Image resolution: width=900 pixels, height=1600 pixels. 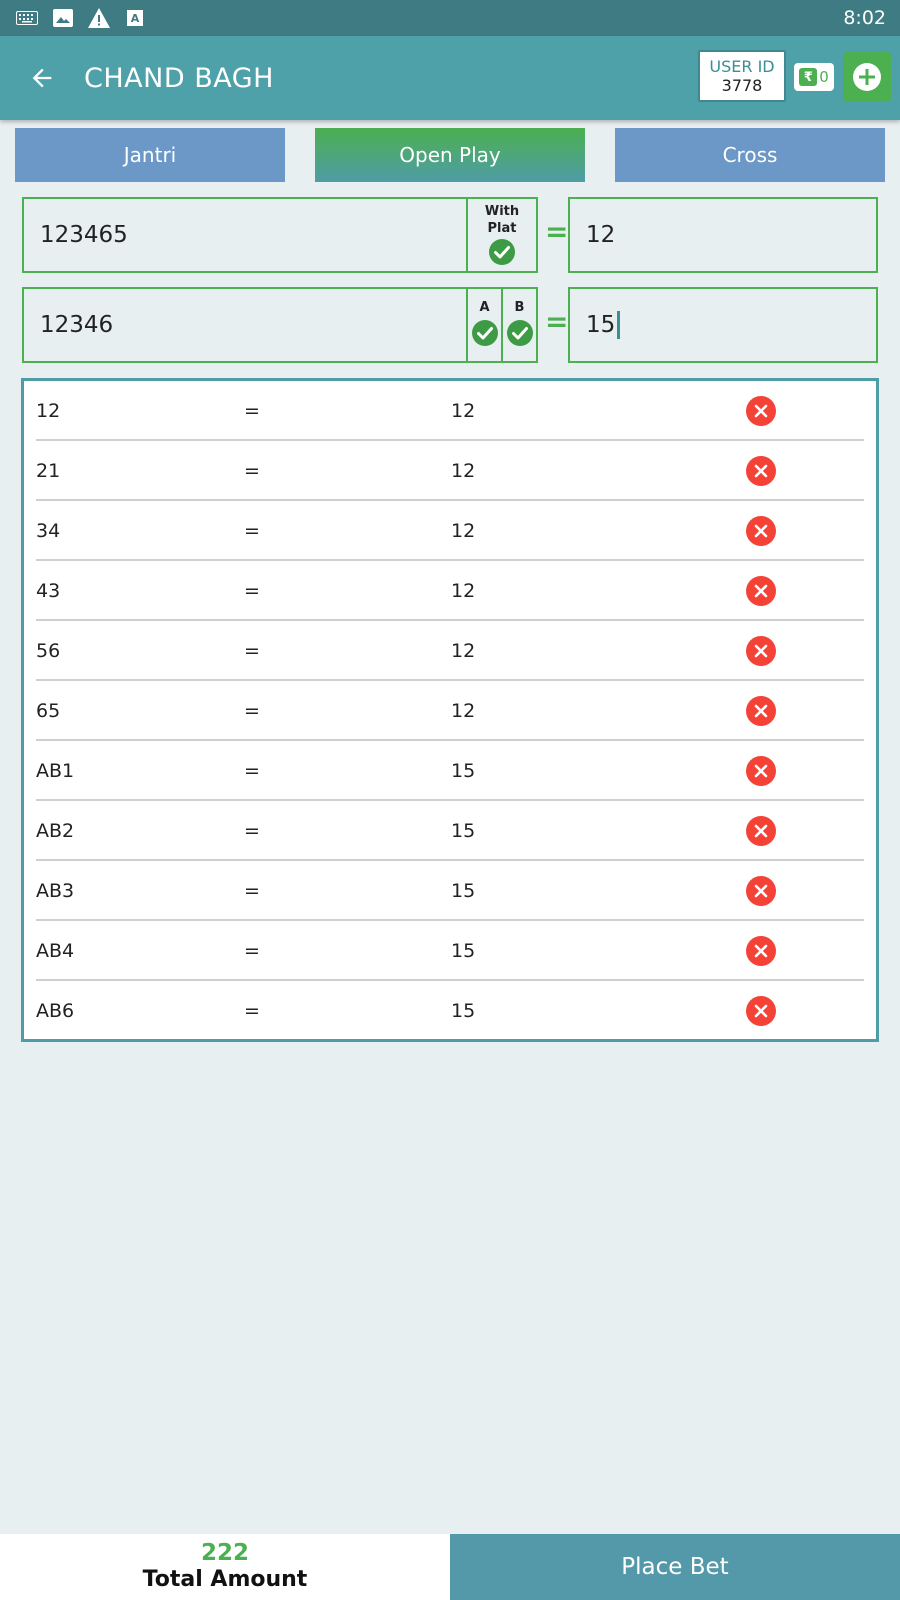 I want to click on user-id-label: USER ID, so click(x=742, y=66).